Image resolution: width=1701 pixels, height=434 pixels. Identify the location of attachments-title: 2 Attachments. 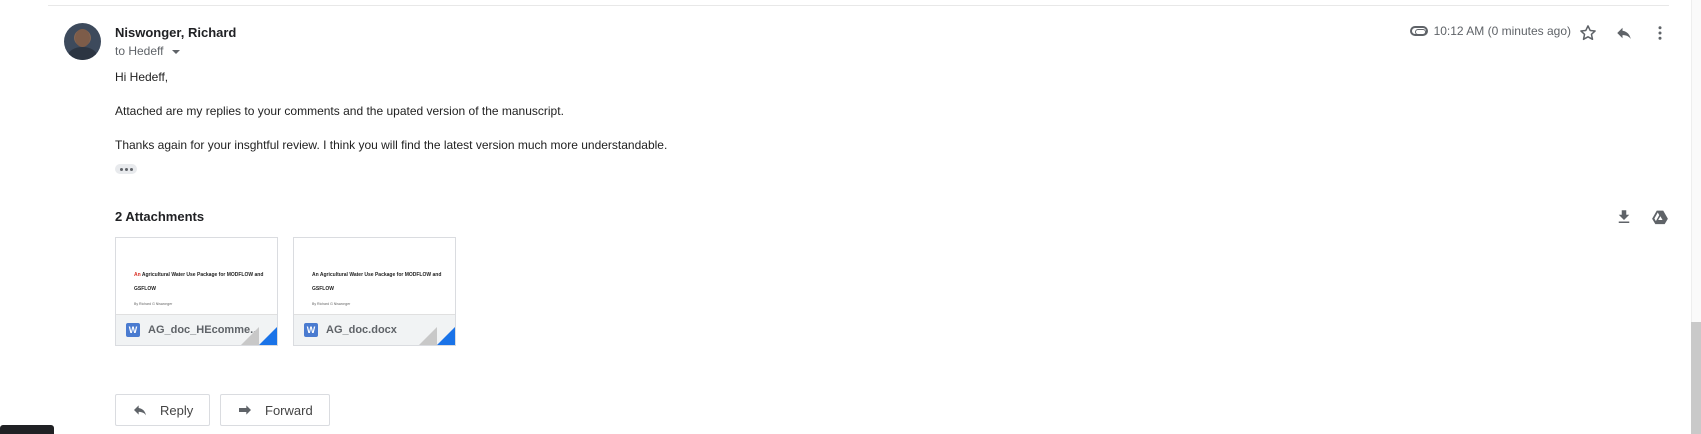
(160, 216).